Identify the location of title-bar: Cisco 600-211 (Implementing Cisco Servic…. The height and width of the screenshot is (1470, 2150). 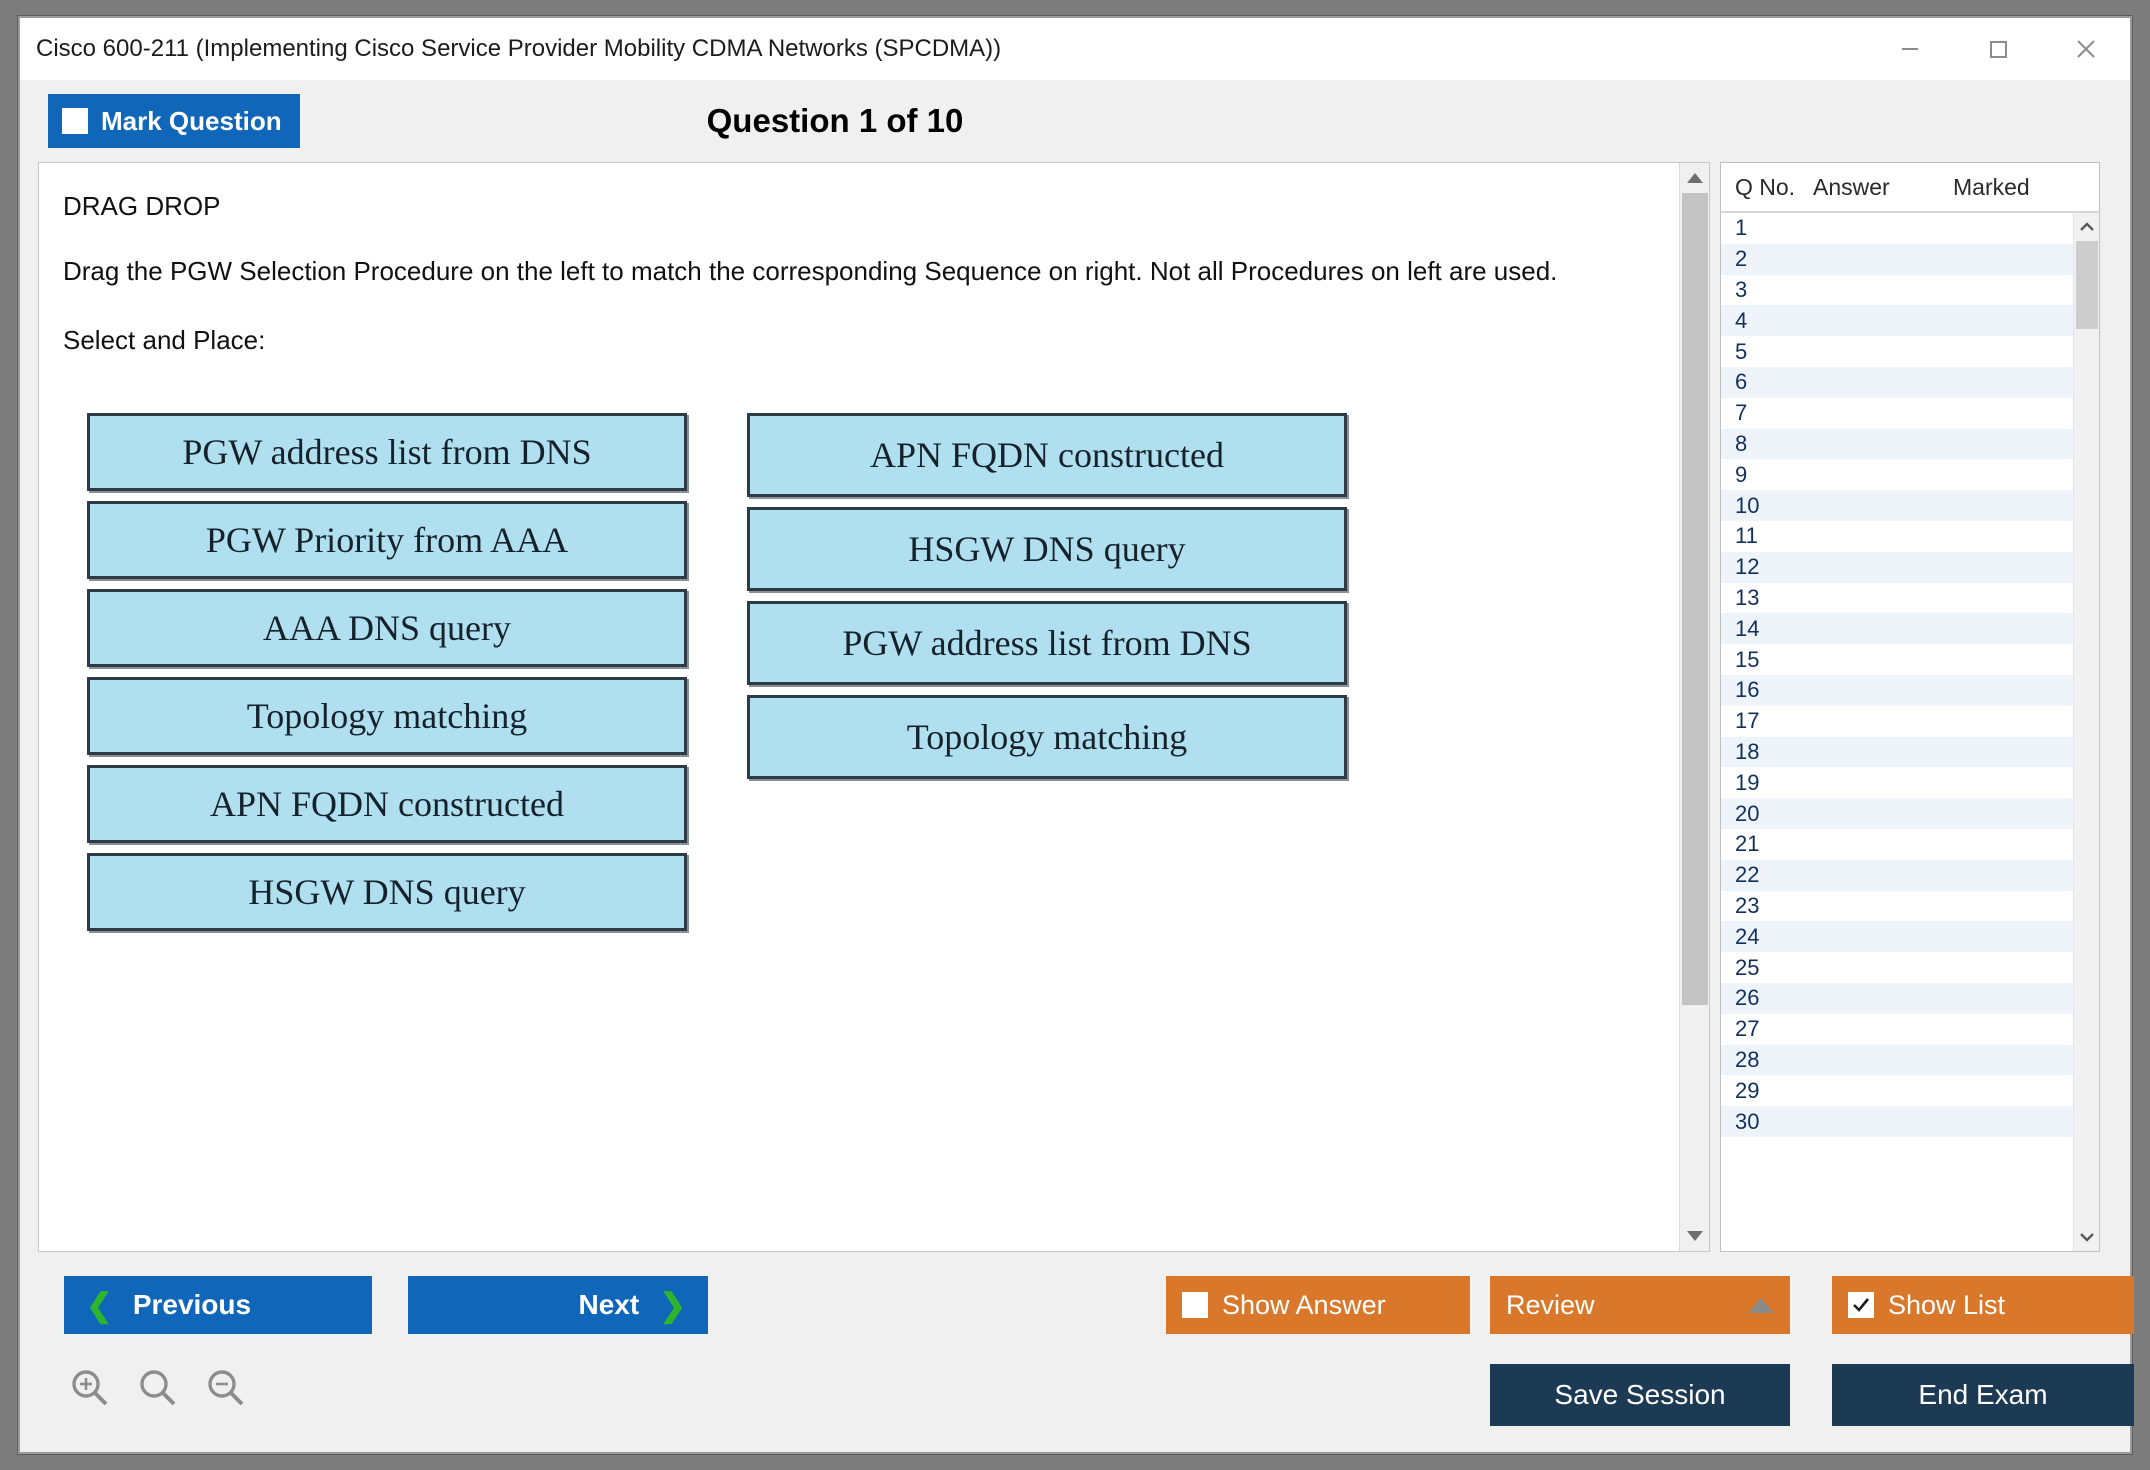
(1075, 49).